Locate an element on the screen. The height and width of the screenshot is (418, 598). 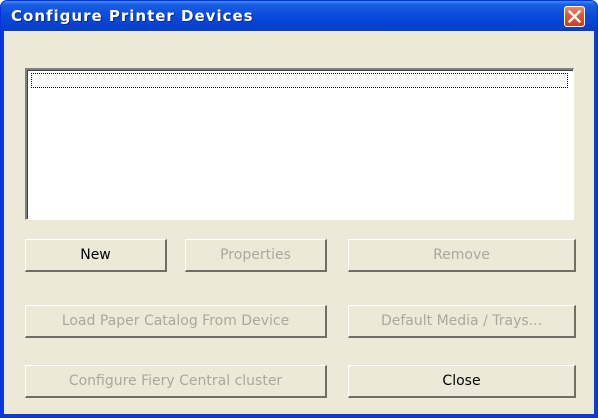
close-window-button is located at coordinates (574, 16).